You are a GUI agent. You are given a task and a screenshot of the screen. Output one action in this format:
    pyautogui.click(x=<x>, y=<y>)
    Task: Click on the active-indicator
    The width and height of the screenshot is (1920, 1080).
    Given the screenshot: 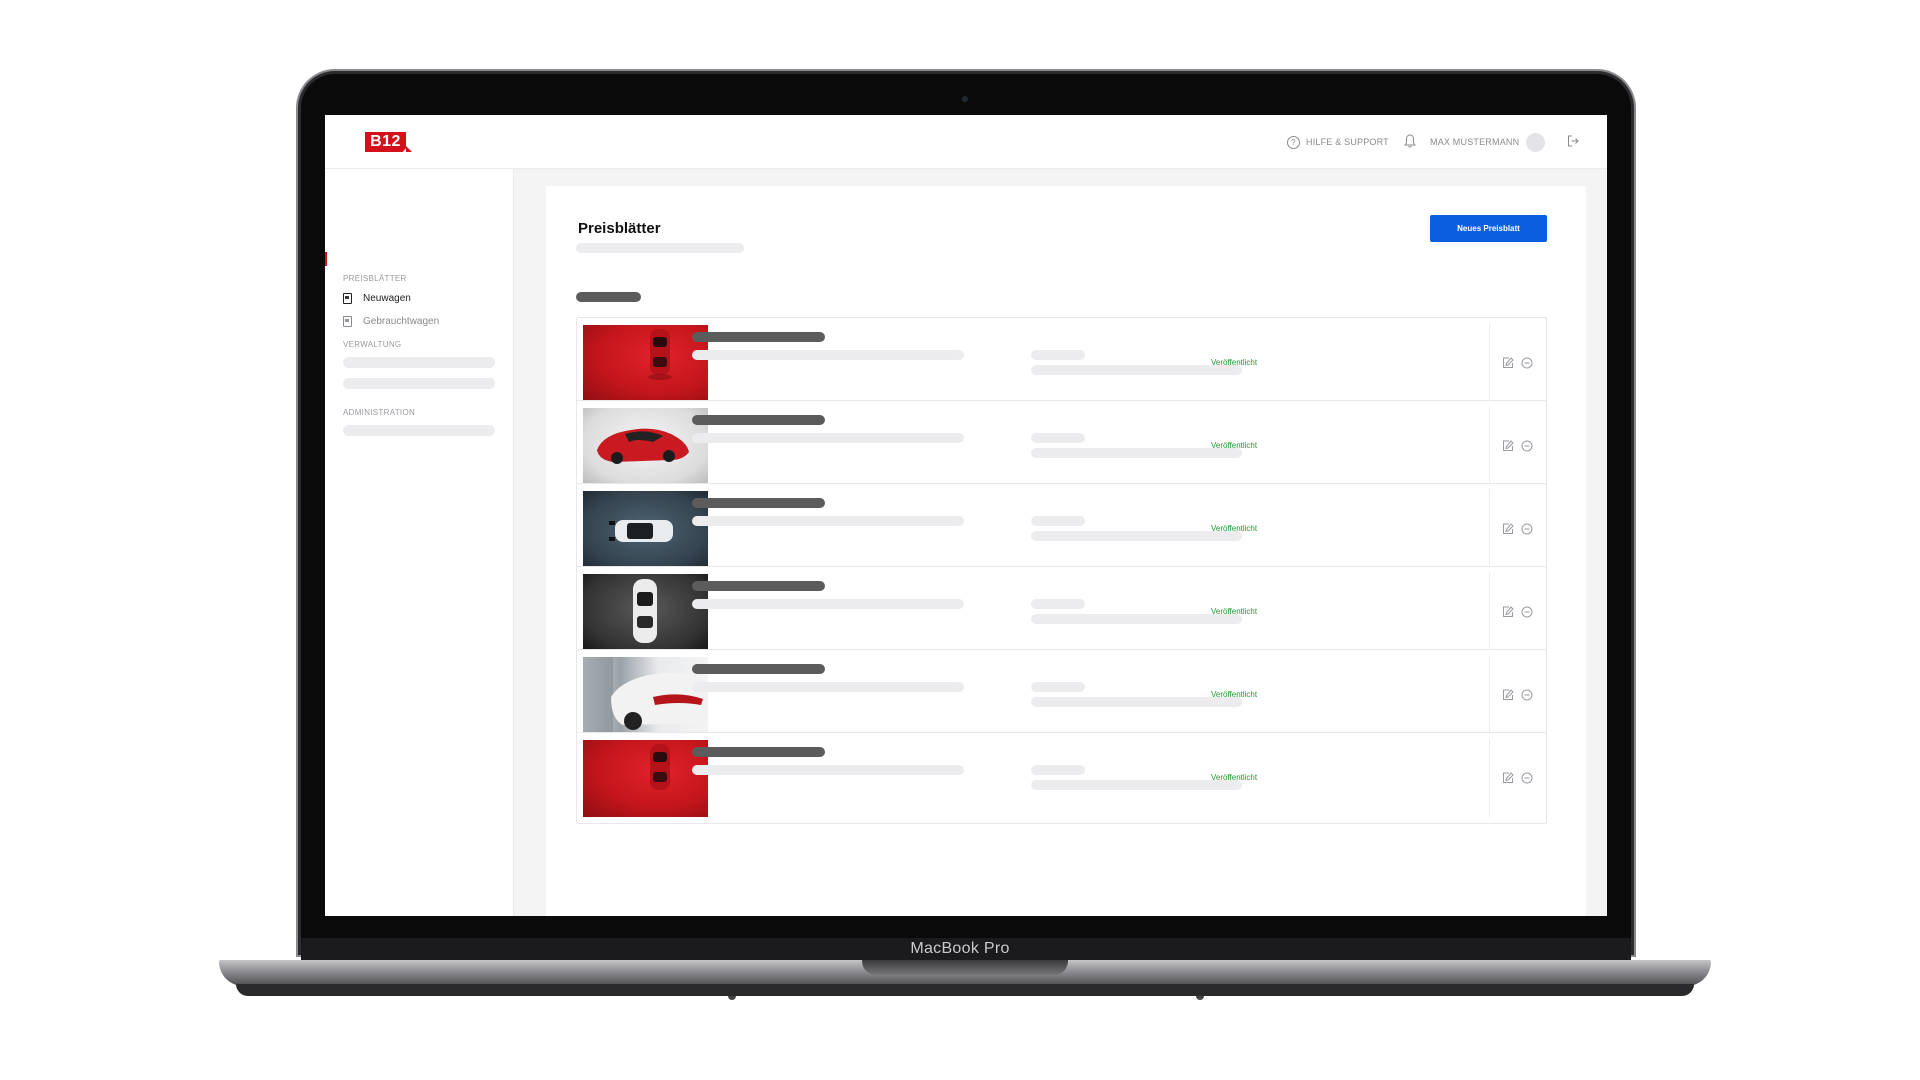 What is the action you would take?
    pyautogui.click(x=326, y=259)
    